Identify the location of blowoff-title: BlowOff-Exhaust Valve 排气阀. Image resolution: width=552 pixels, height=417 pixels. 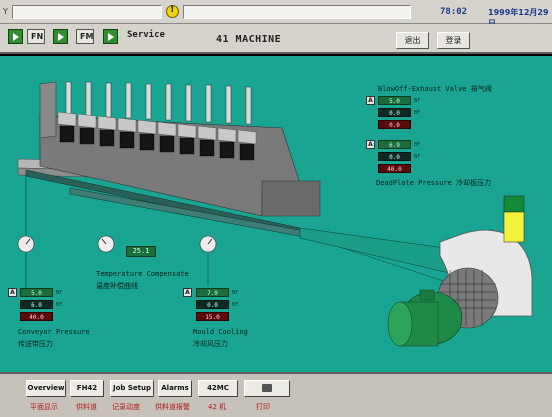
(435, 89).